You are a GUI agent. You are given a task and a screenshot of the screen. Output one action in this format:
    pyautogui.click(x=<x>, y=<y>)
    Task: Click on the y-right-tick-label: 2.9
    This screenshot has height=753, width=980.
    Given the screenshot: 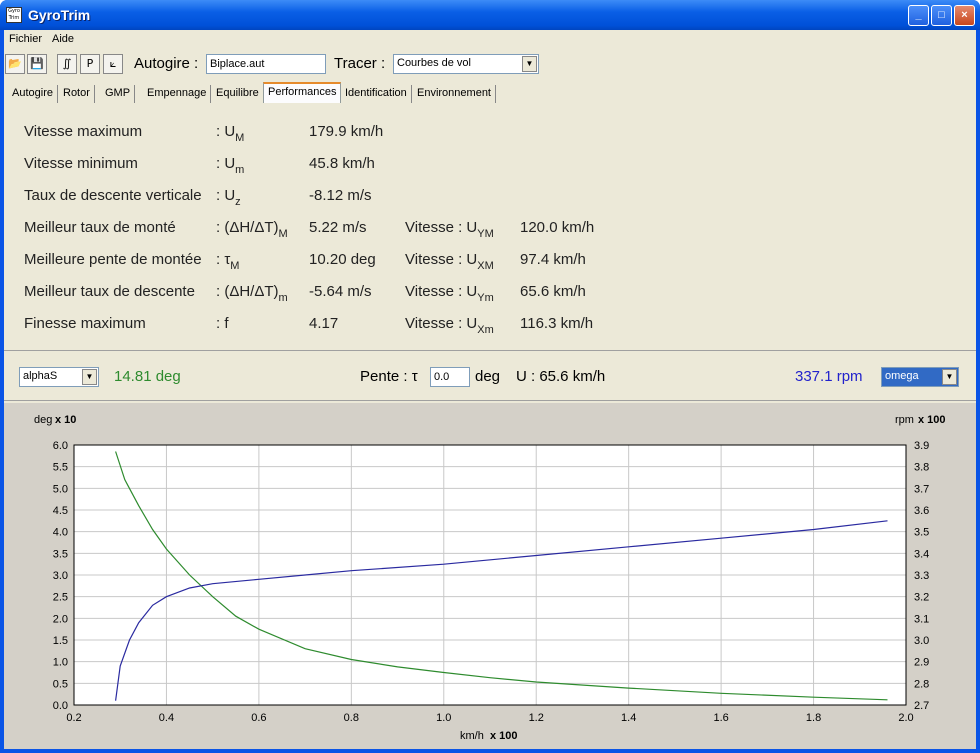 What is the action you would take?
    pyautogui.click(x=921, y=663)
    